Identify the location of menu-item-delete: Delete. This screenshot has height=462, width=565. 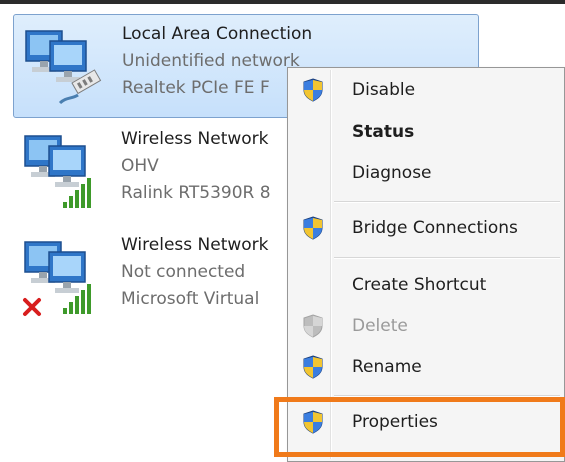
(426, 326).